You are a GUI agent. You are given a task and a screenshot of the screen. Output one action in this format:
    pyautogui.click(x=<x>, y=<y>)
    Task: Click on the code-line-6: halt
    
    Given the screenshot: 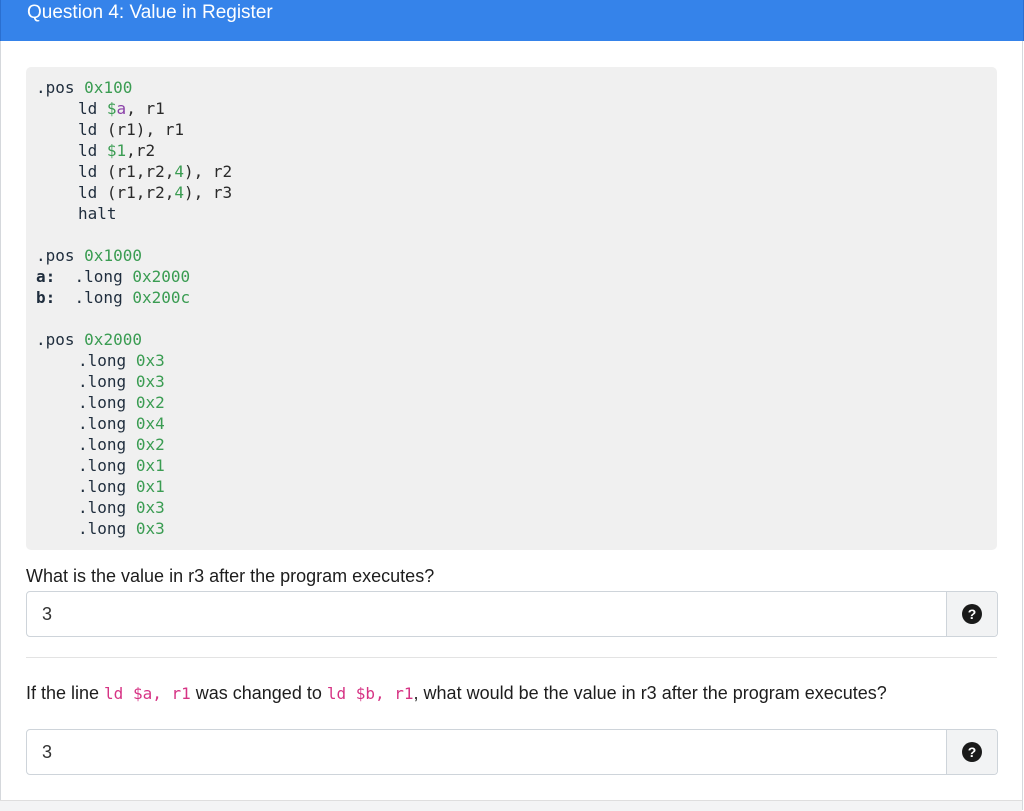 What is the action you would take?
    pyautogui.click(x=97, y=213)
    